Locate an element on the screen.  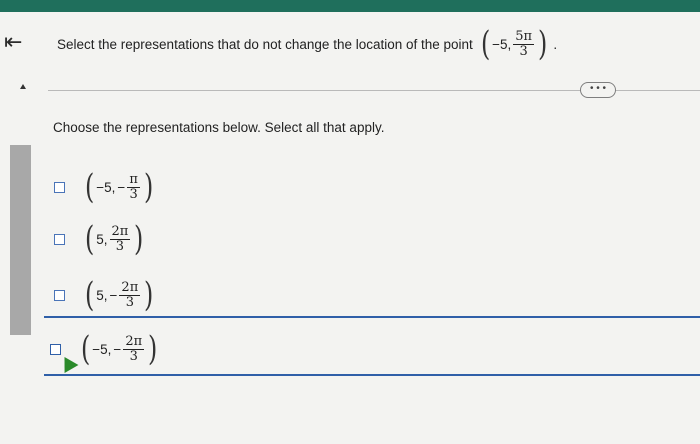
option-1: ( −5, − π 3 ) is located at coordinates (102, 187).